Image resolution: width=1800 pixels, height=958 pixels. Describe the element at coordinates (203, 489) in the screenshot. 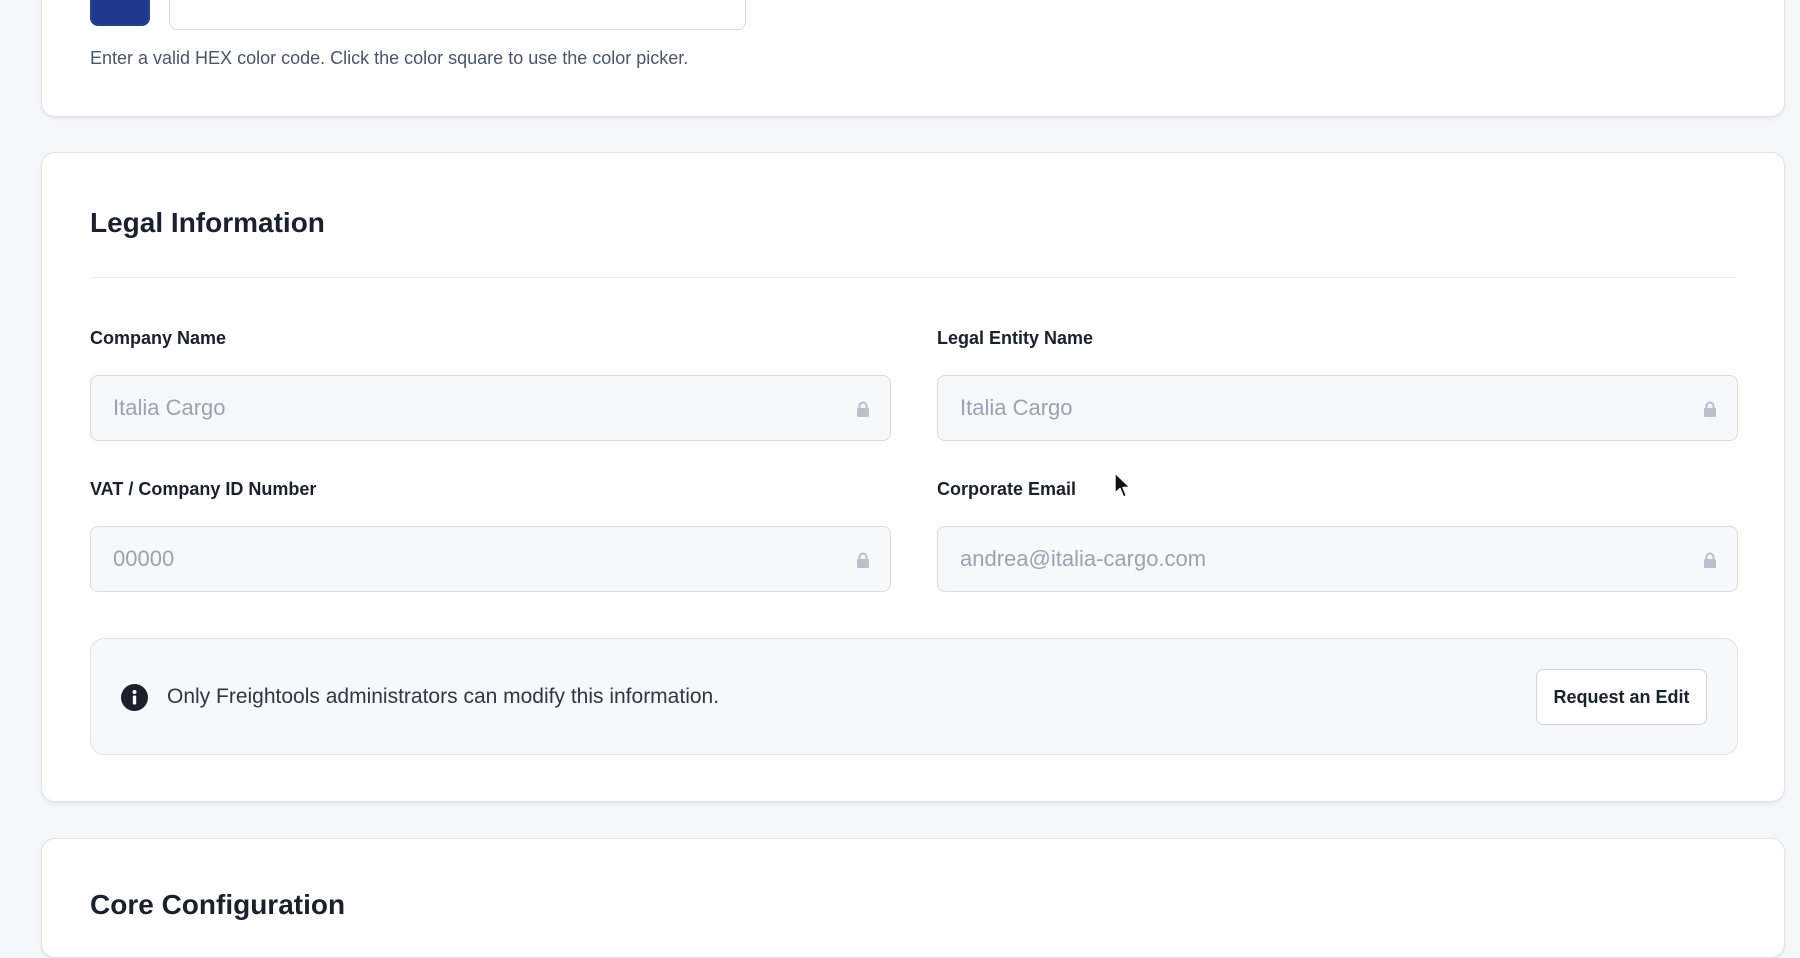

I see `vat-number-label: VAT / Company ID Number` at that location.